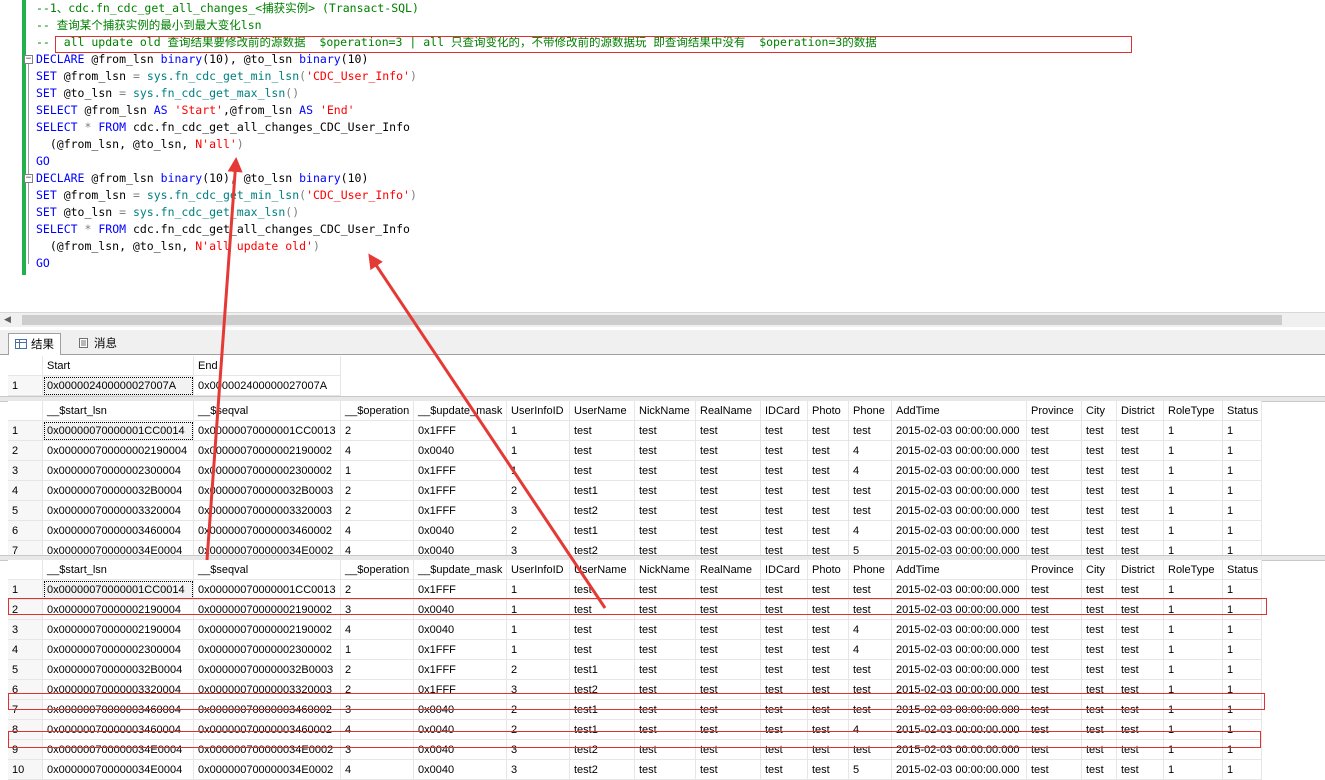 The width and height of the screenshot is (1325, 780). What do you see at coordinates (1099, 570) in the screenshot?
I see `column-header: City` at bounding box center [1099, 570].